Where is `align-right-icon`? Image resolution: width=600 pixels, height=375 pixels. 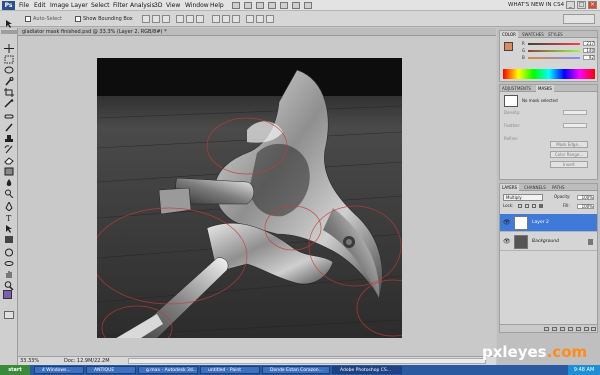
align-right-icon is located at coordinates (200, 19).